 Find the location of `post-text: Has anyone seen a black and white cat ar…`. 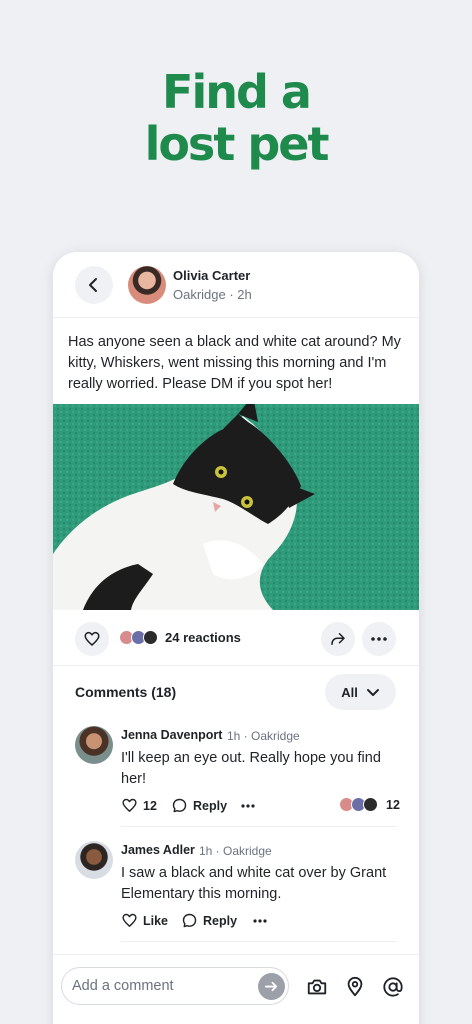

post-text: Has anyone seen a black and white cat ar… is located at coordinates (234, 363).